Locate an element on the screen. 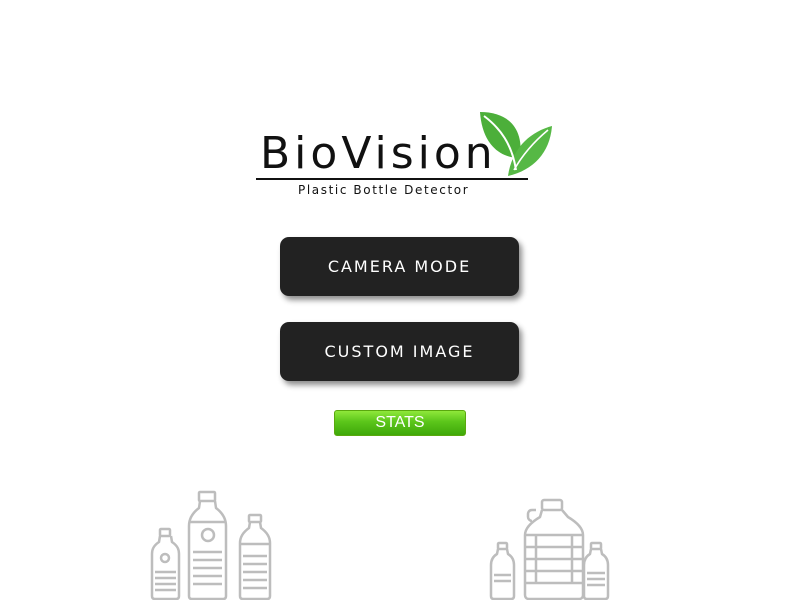  leaf-icon is located at coordinates (516, 144).